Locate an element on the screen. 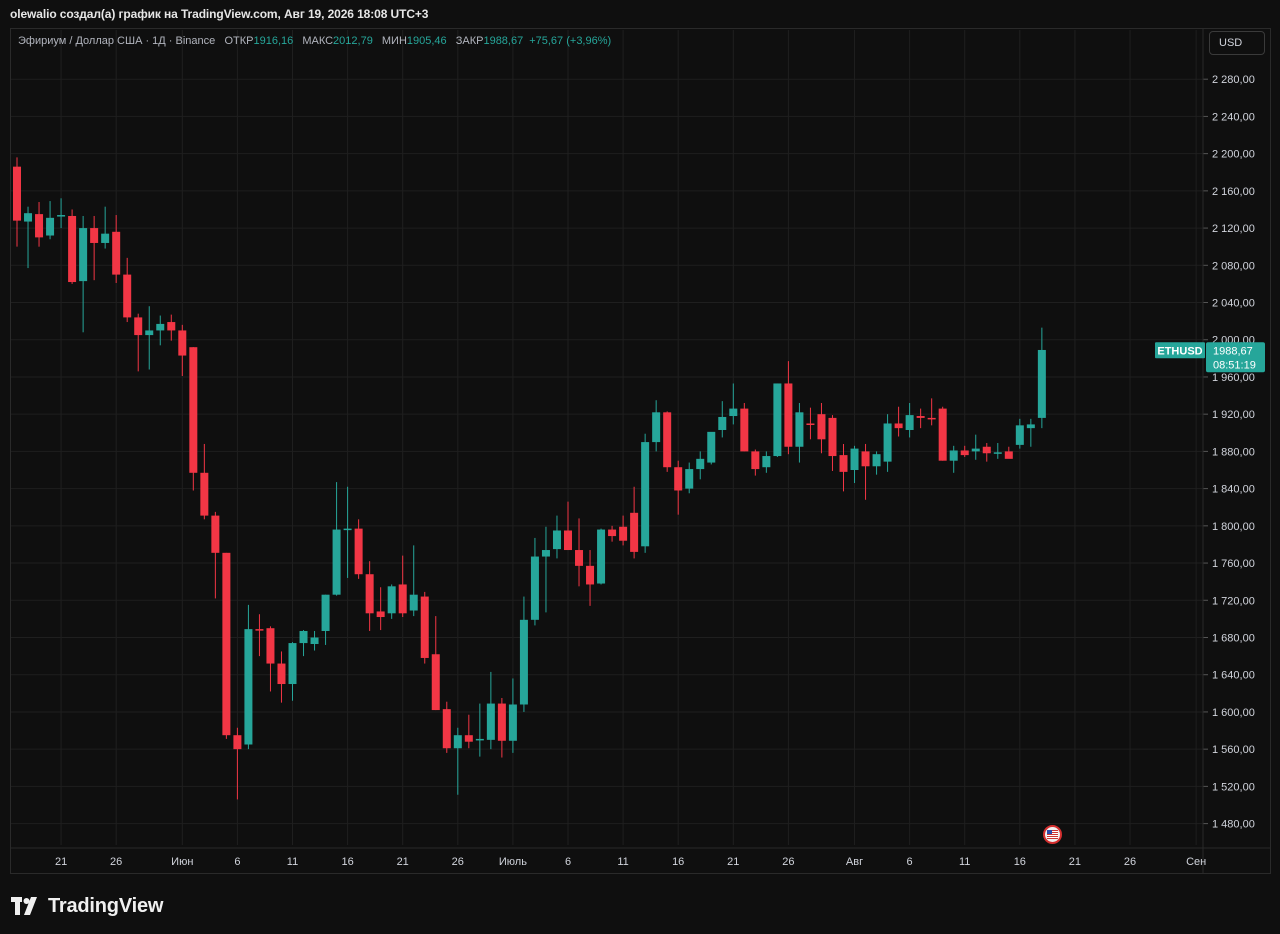 This screenshot has height=934, width=1280. footer is located at coordinates (640, 905).